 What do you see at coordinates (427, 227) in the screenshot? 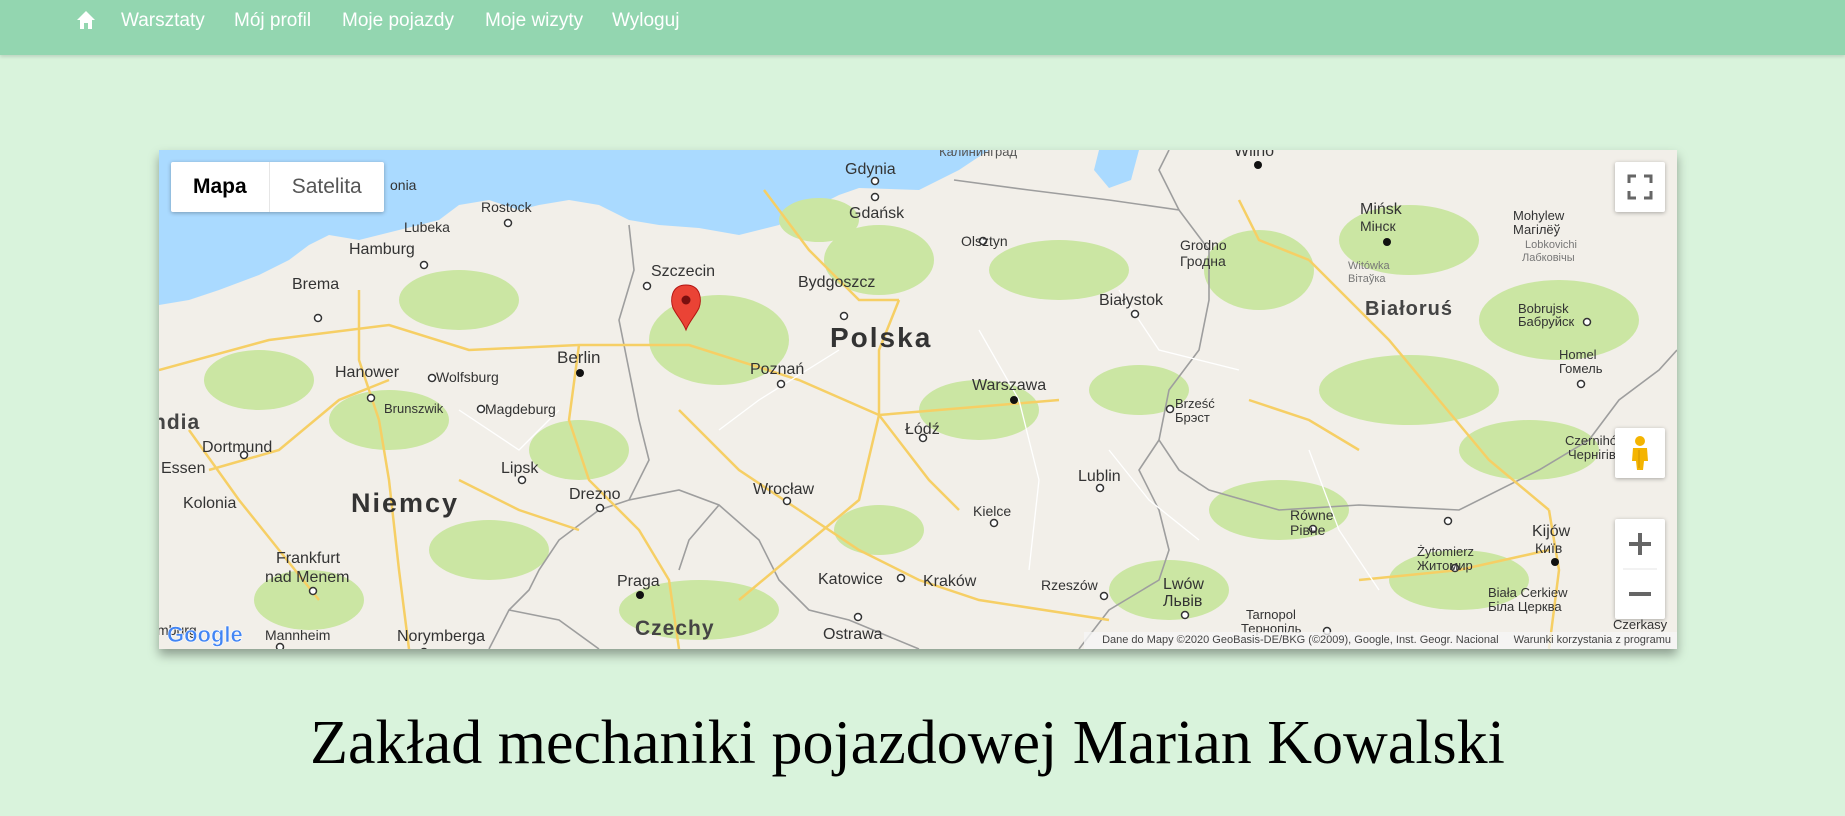
I see `label-lubeka: Lubeka` at bounding box center [427, 227].